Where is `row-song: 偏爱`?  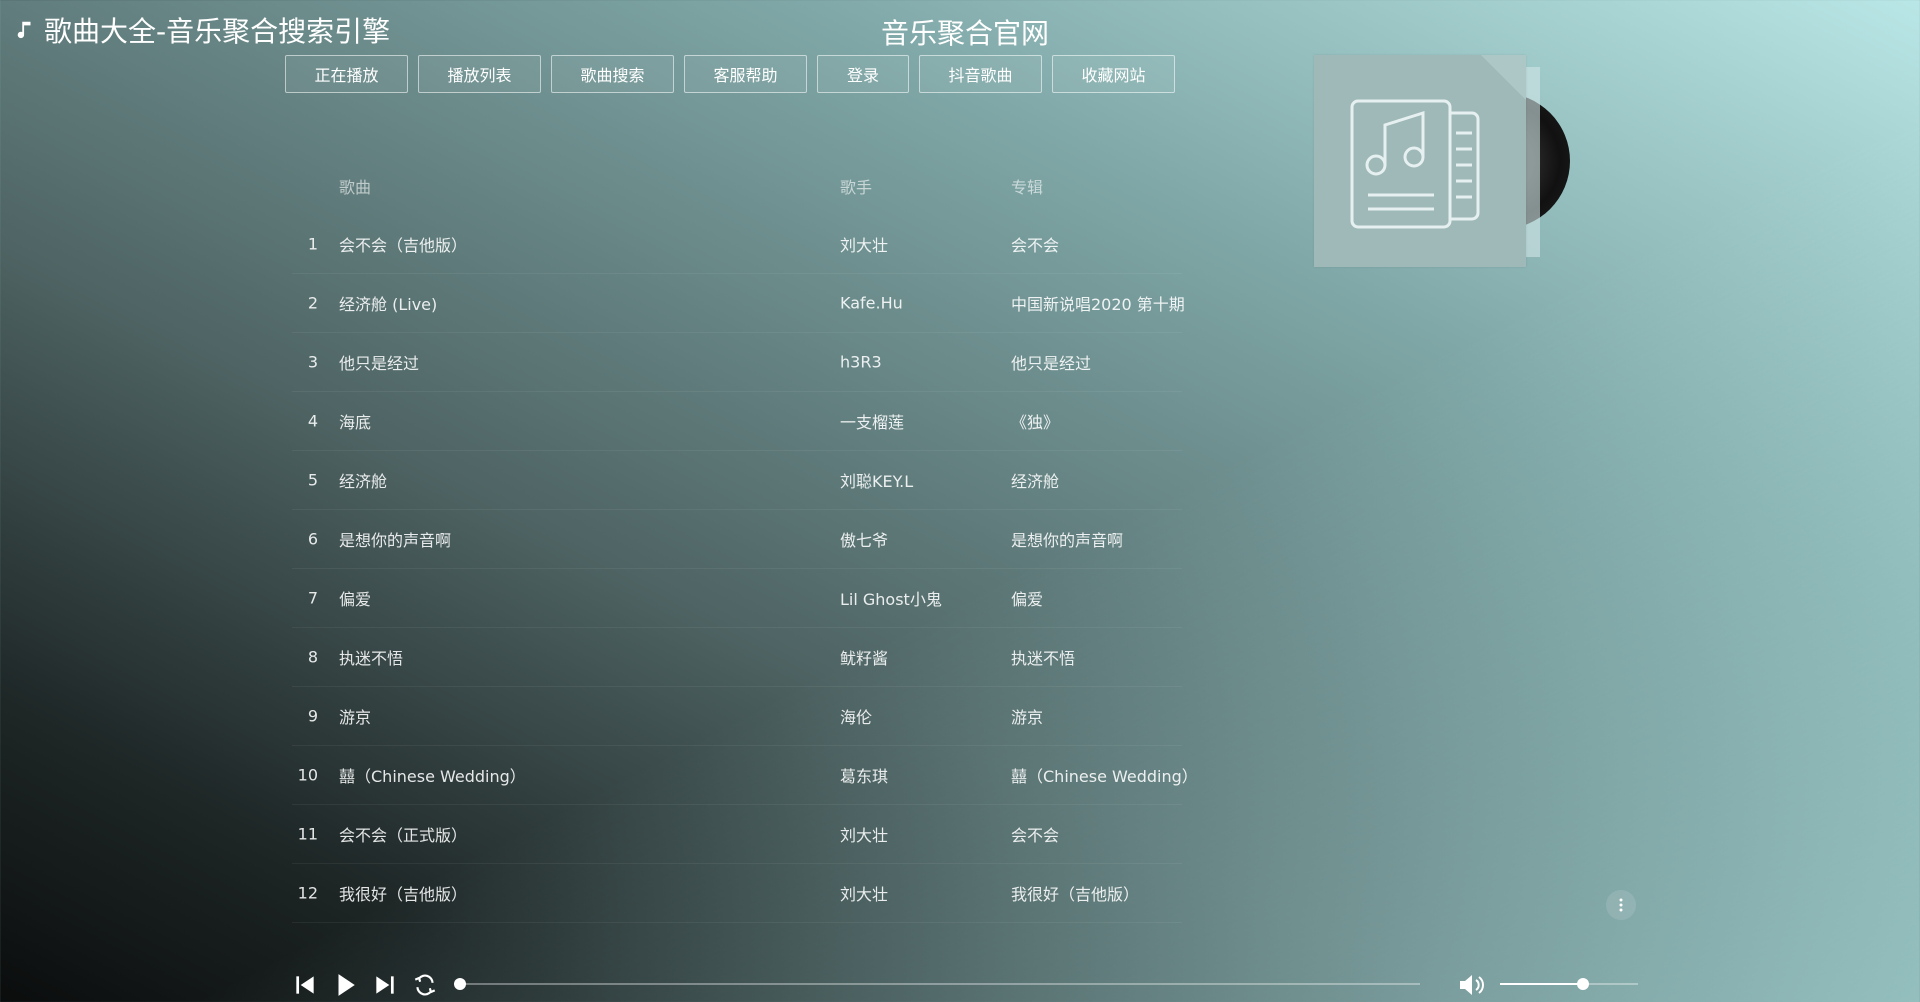 row-song: 偏爱 is located at coordinates (355, 598).